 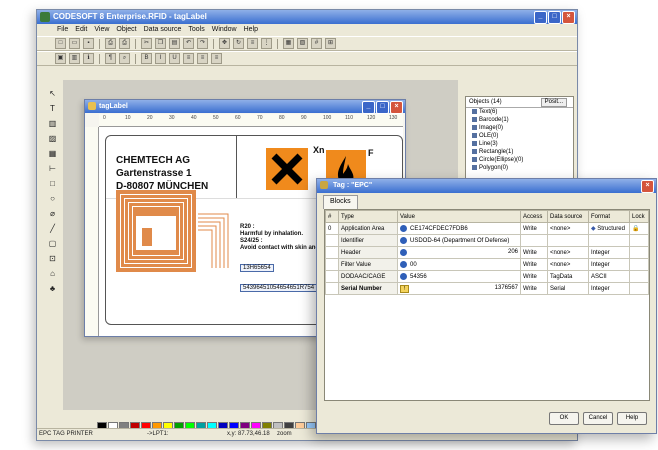 What do you see at coordinates (568, 216) in the screenshot?
I see `column-header-data-source: Data source` at bounding box center [568, 216].